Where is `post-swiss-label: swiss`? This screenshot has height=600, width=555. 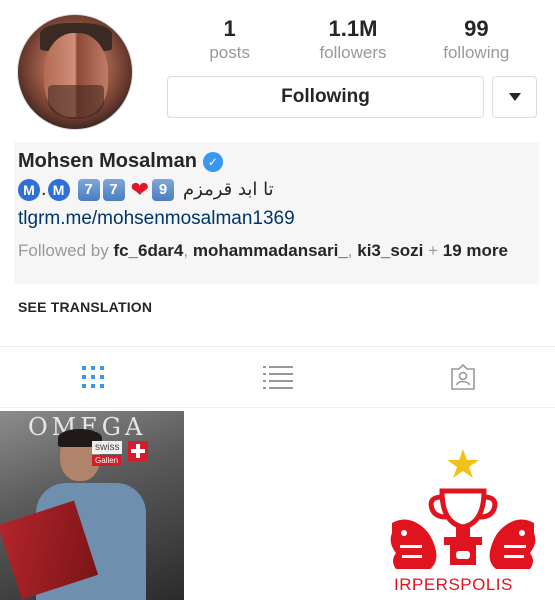
post-swiss-label: swiss is located at coordinates (107, 447).